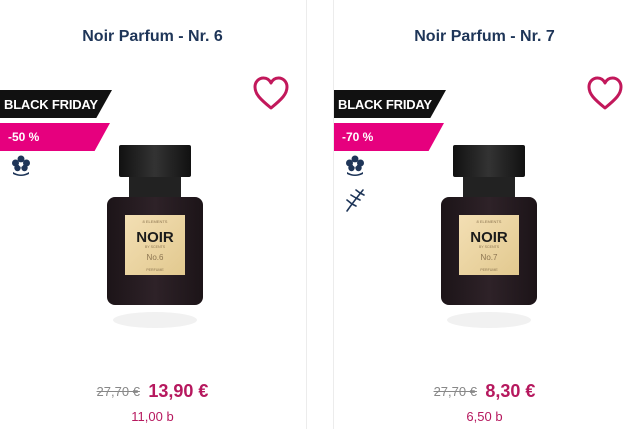 The image size is (635, 429). What do you see at coordinates (484, 37) in the screenshot?
I see `product-title: Noir Parfum - Nr. 7` at bounding box center [484, 37].